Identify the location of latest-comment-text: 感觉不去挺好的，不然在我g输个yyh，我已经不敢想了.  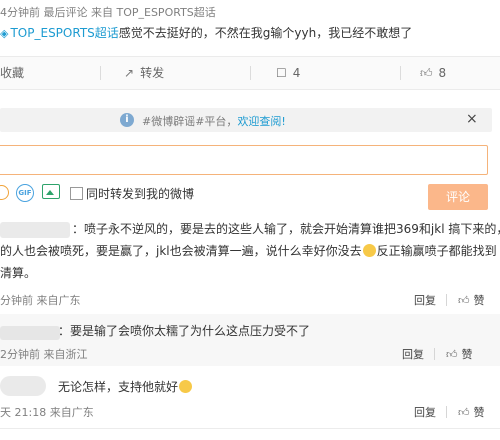
(265, 33).